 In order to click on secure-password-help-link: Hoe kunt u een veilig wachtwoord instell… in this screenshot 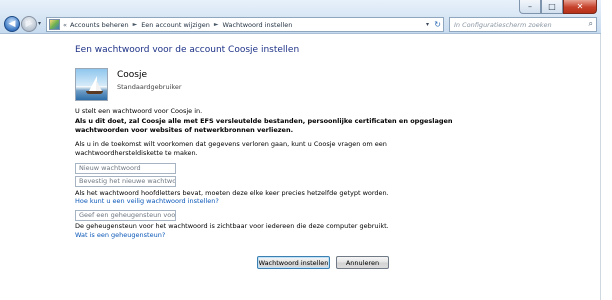, I will do `click(147, 201)`.